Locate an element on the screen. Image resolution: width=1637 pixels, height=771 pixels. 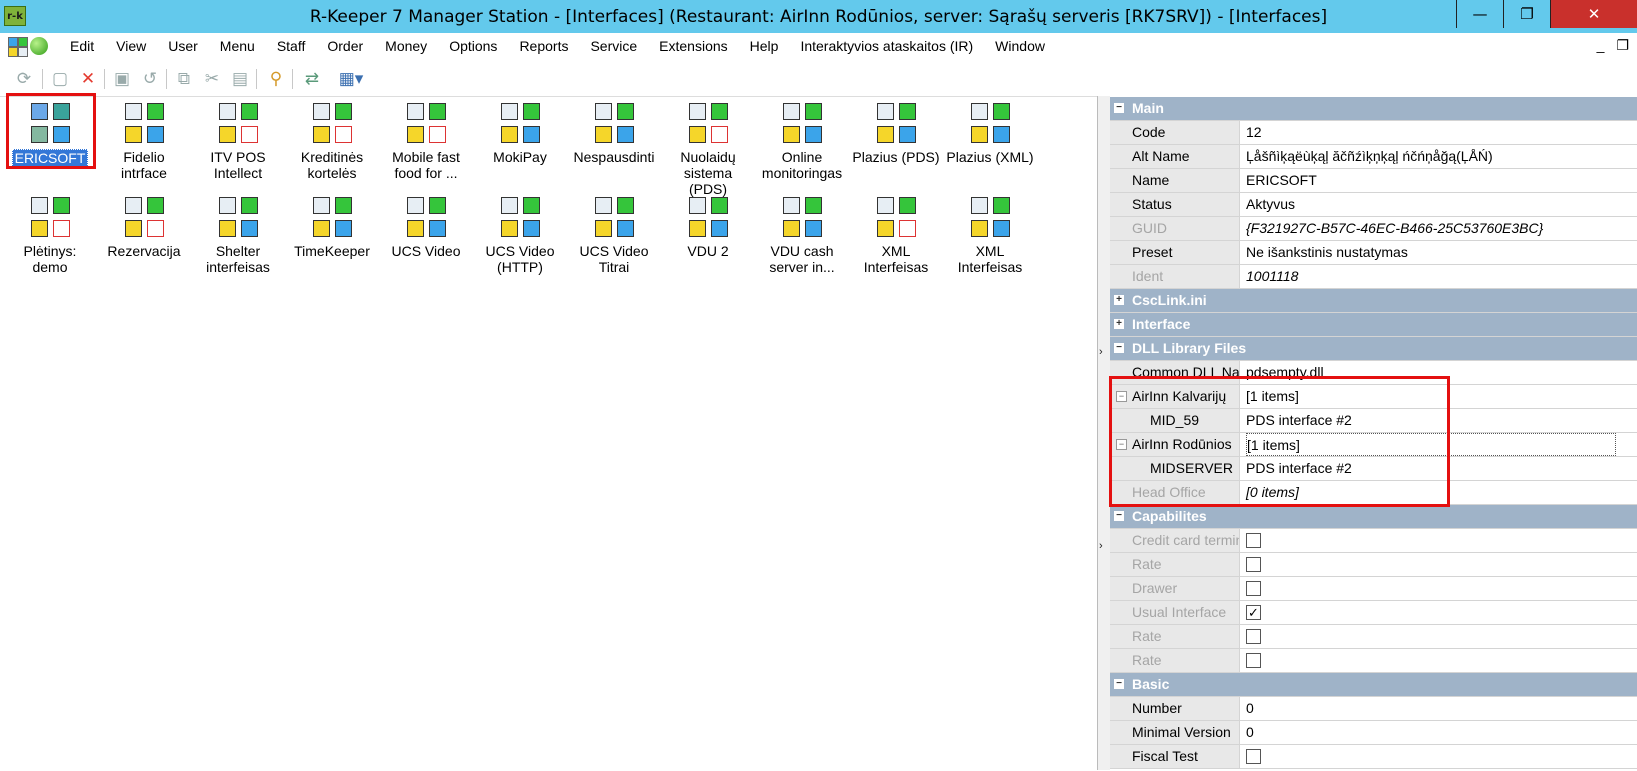
menu-options: Options is located at coordinates (473, 46).